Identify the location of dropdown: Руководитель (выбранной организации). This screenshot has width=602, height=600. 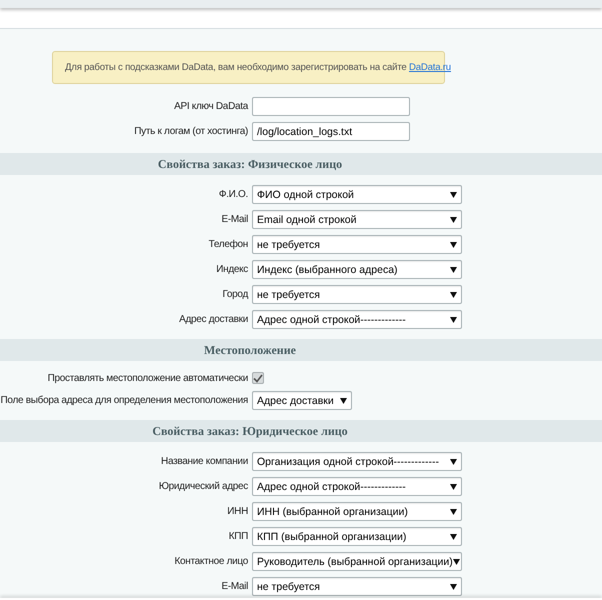
(357, 561).